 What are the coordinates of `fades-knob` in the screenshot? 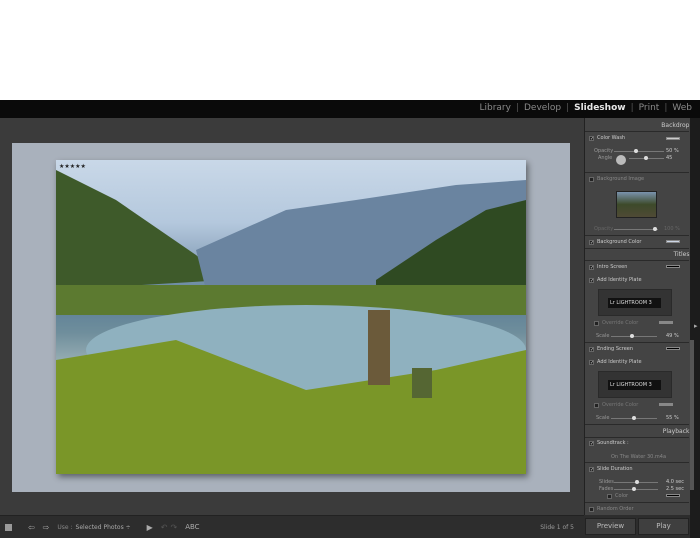 It's located at (634, 489).